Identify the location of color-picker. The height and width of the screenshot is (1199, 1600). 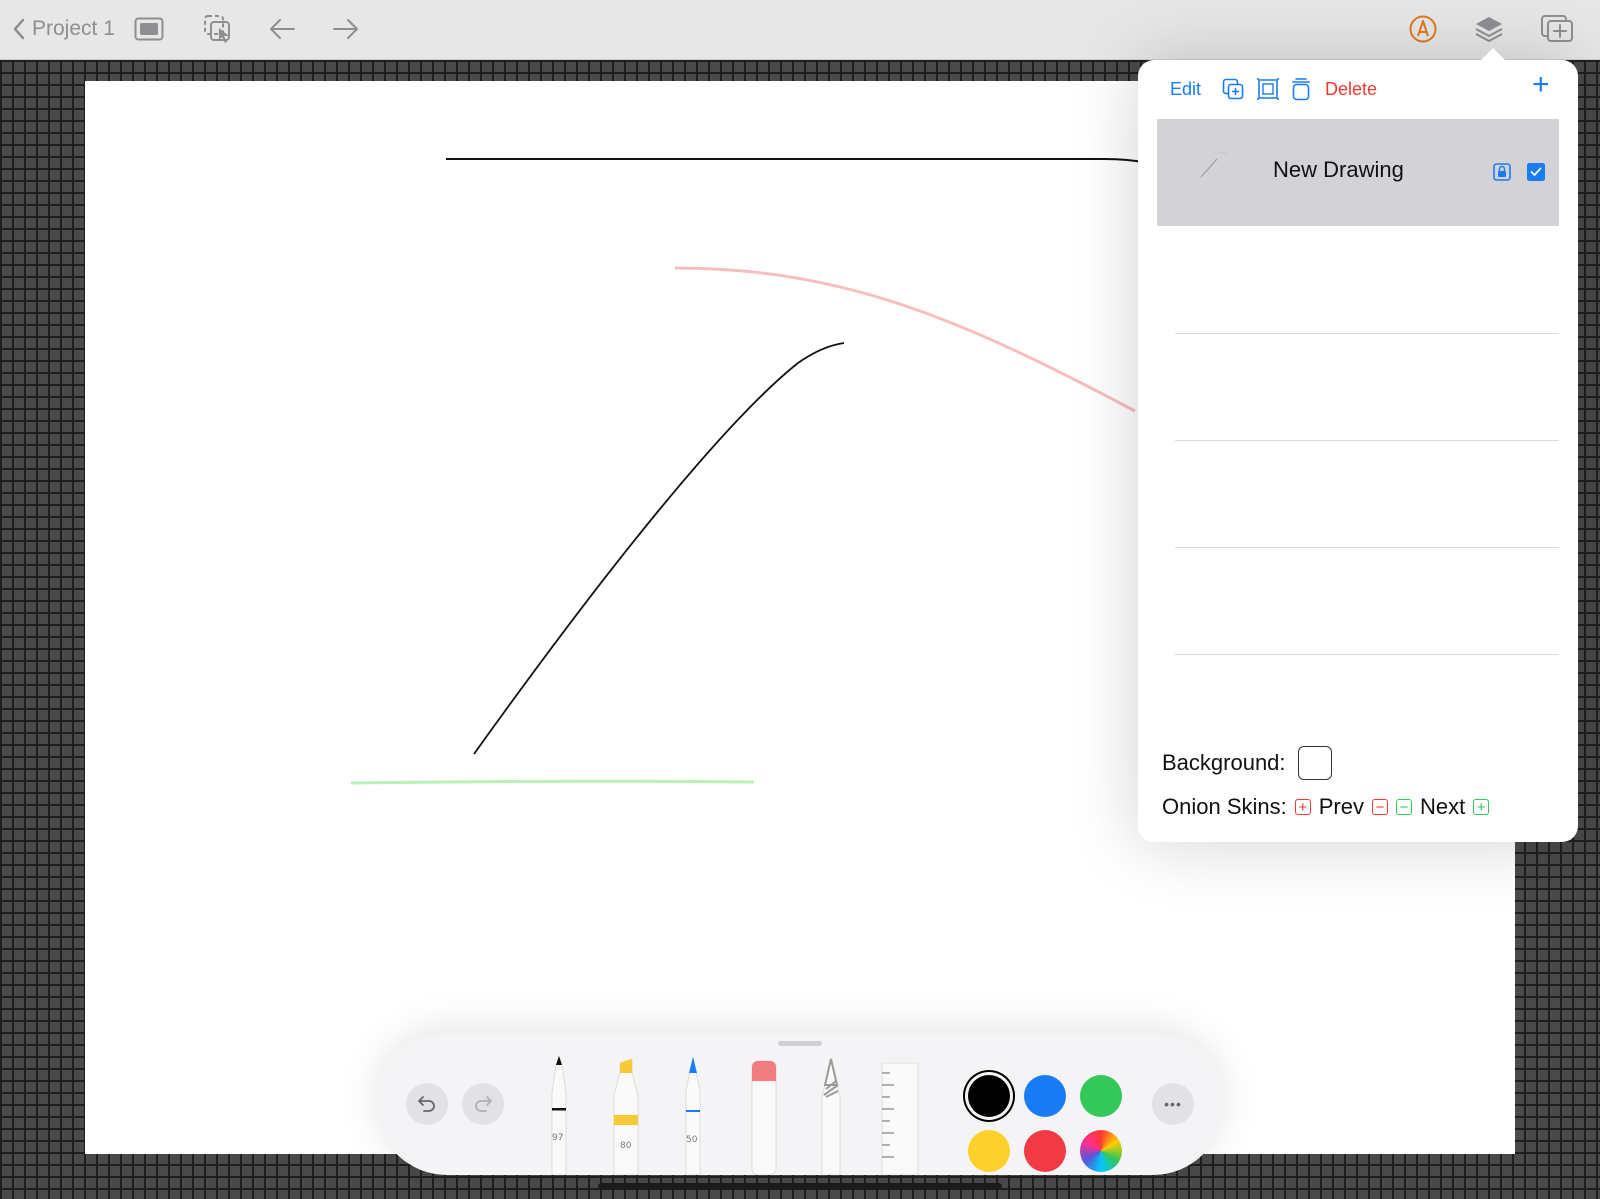
(1101, 1151).